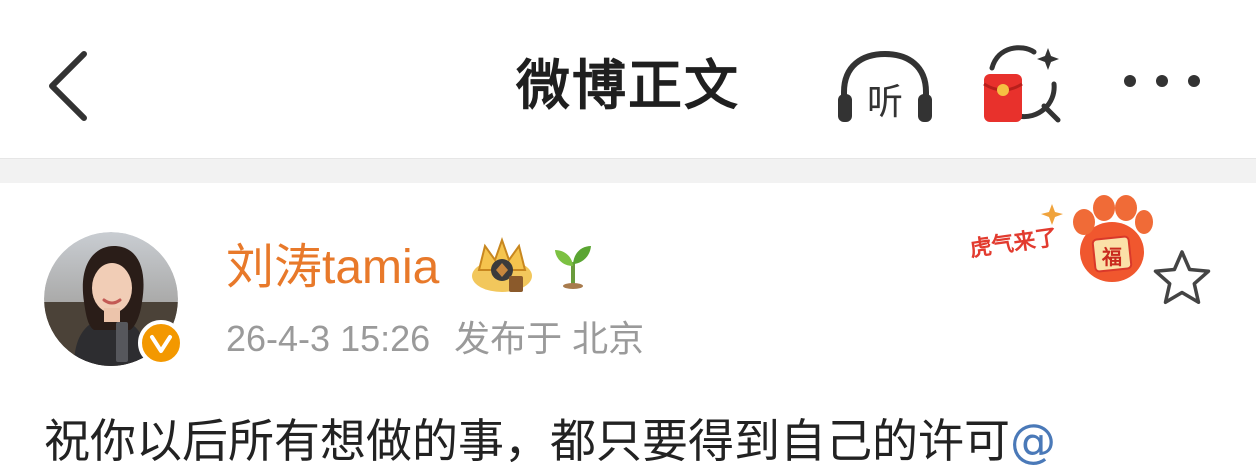  What do you see at coordinates (1060, 238) in the screenshot?
I see `tiger-paw-sticker-icon: 虎气来了 福` at bounding box center [1060, 238].